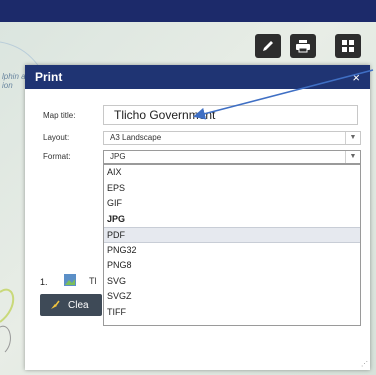 The height and width of the screenshot is (375, 376). I want to click on format-value: JPG, so click(118, 156).